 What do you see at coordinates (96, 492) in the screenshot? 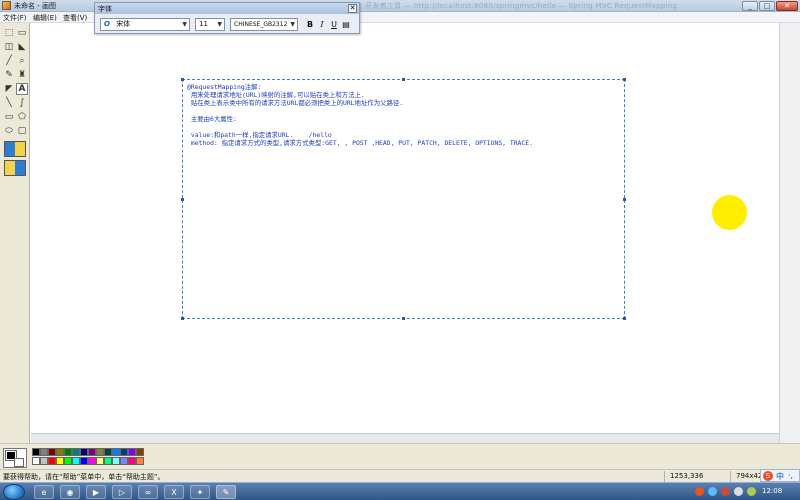
I see `media-icon: ▶` at bounding box center [96, 492].